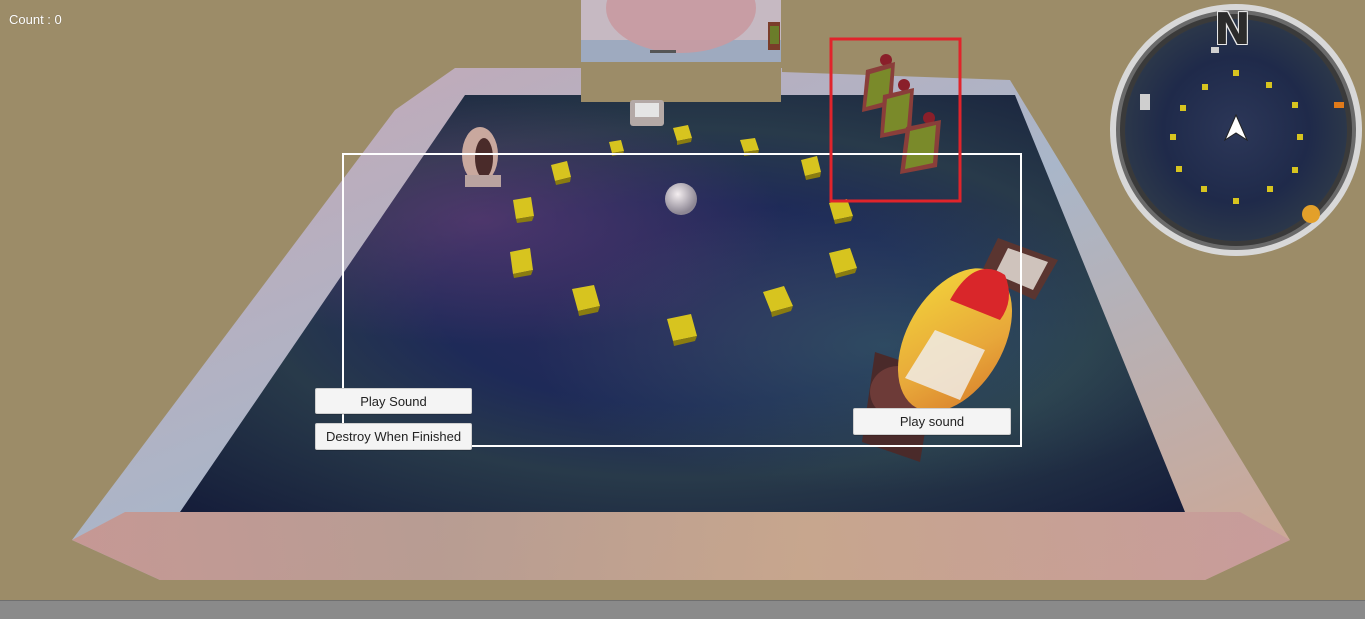 The image size is (1365, 619). Describe the element at coordinates (932, 421) in the screenshot. I see `play-sound-right-button: Play sound` at that location.